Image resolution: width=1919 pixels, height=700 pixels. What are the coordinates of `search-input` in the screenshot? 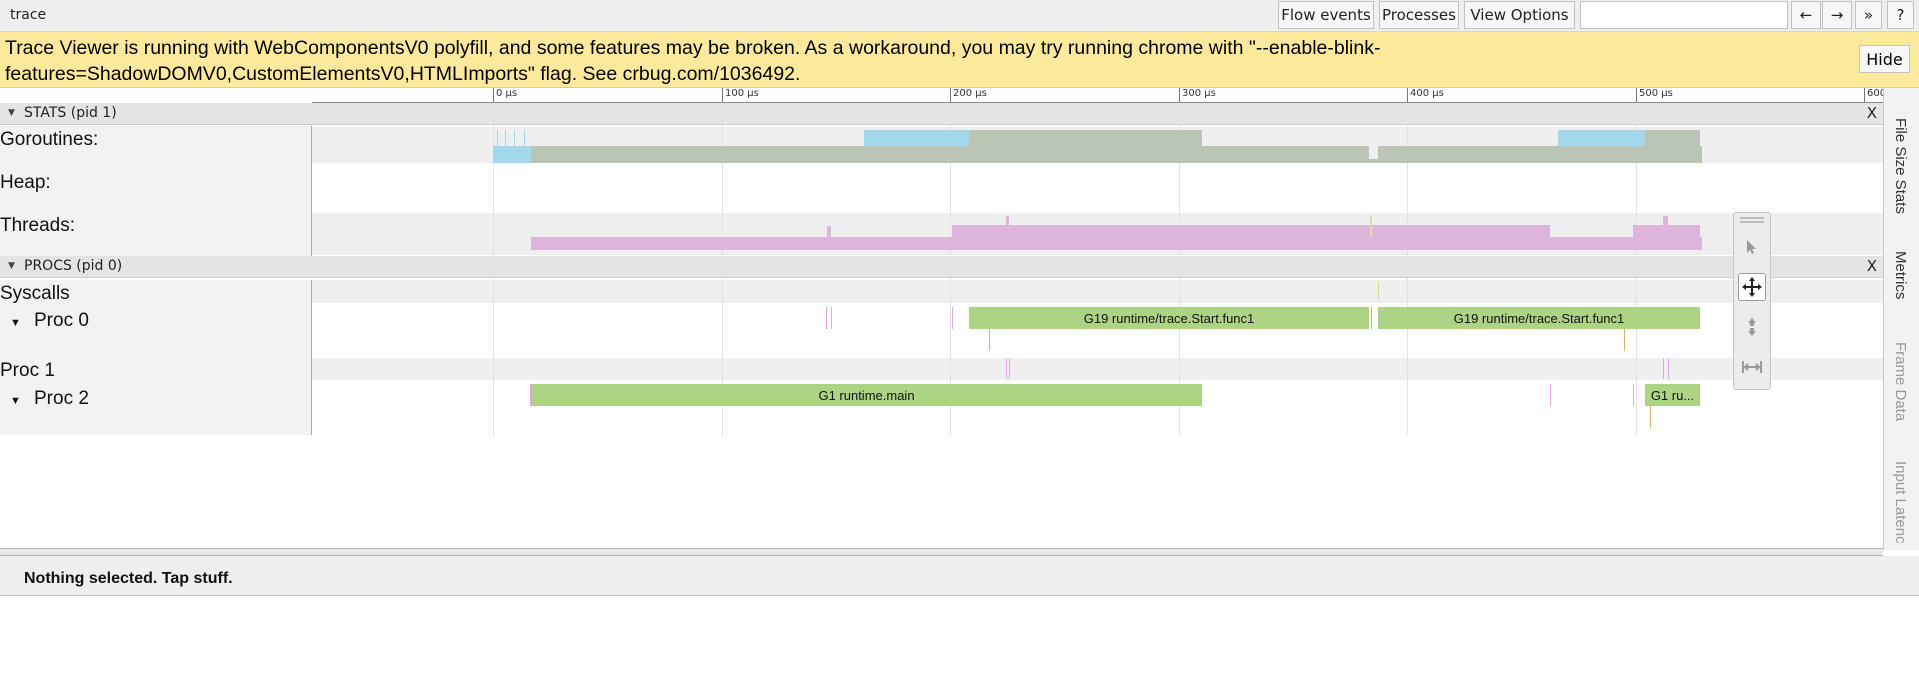 It's located at (1684, 15).